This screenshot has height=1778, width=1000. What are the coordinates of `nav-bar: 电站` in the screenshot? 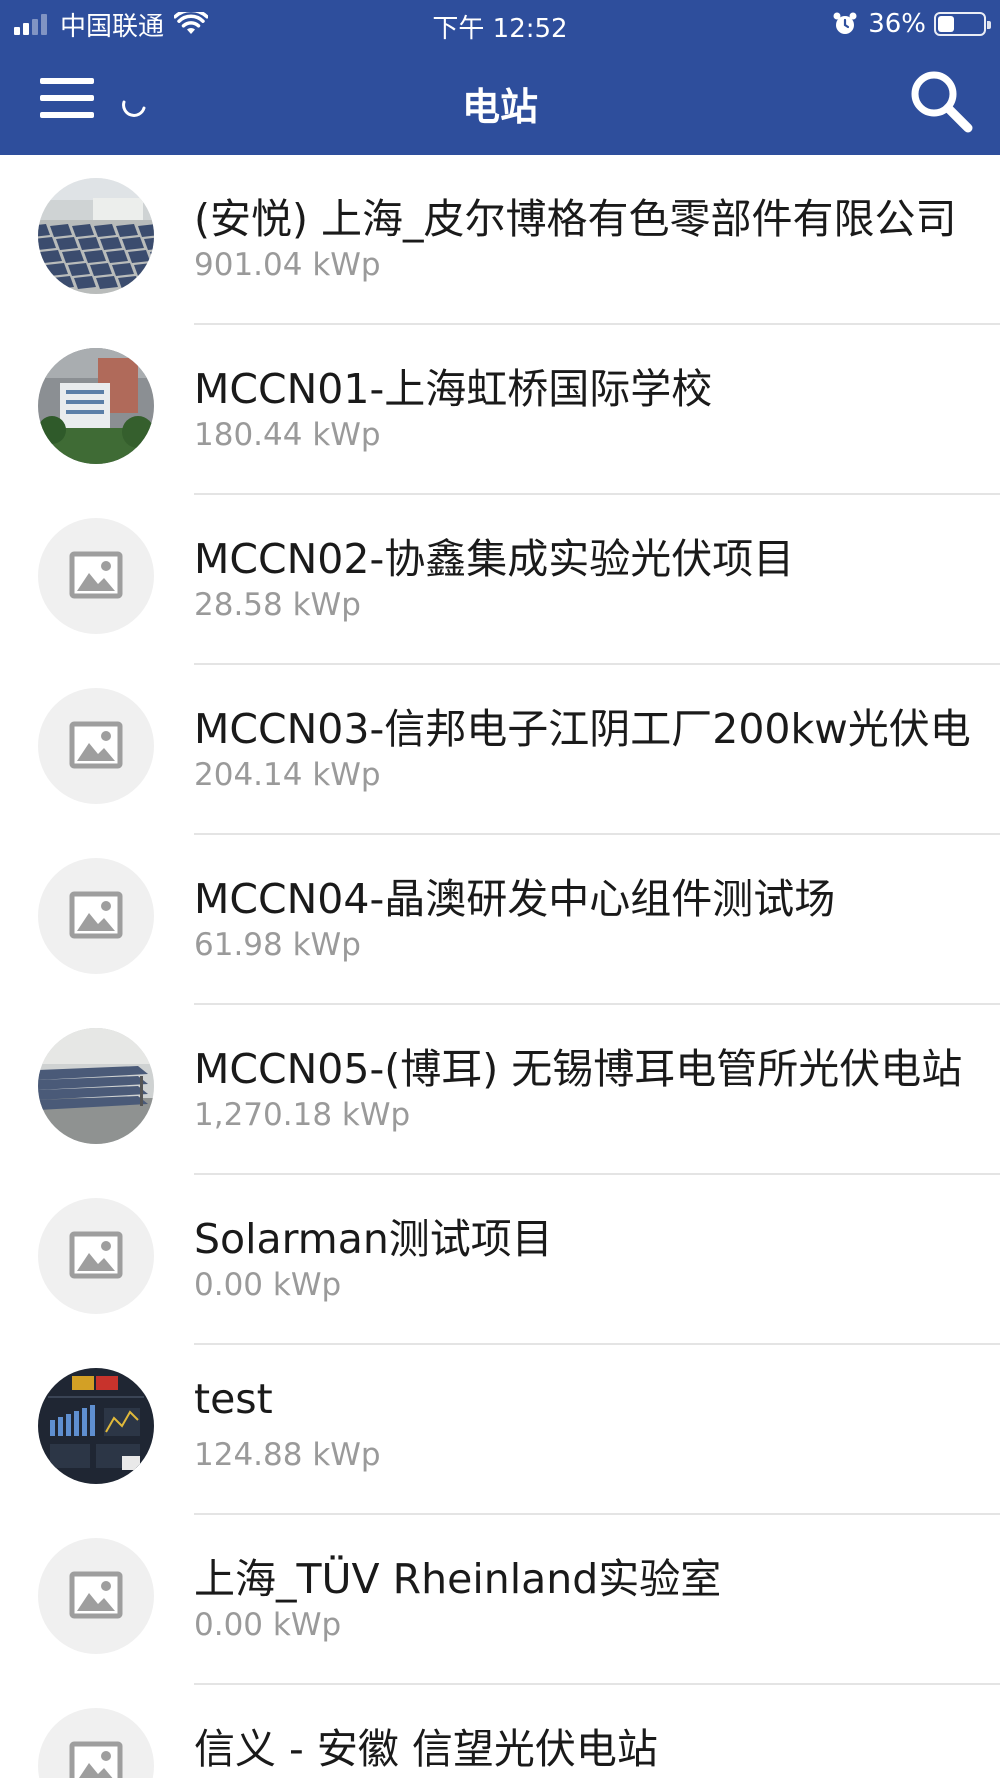 It's located at (500, 101).